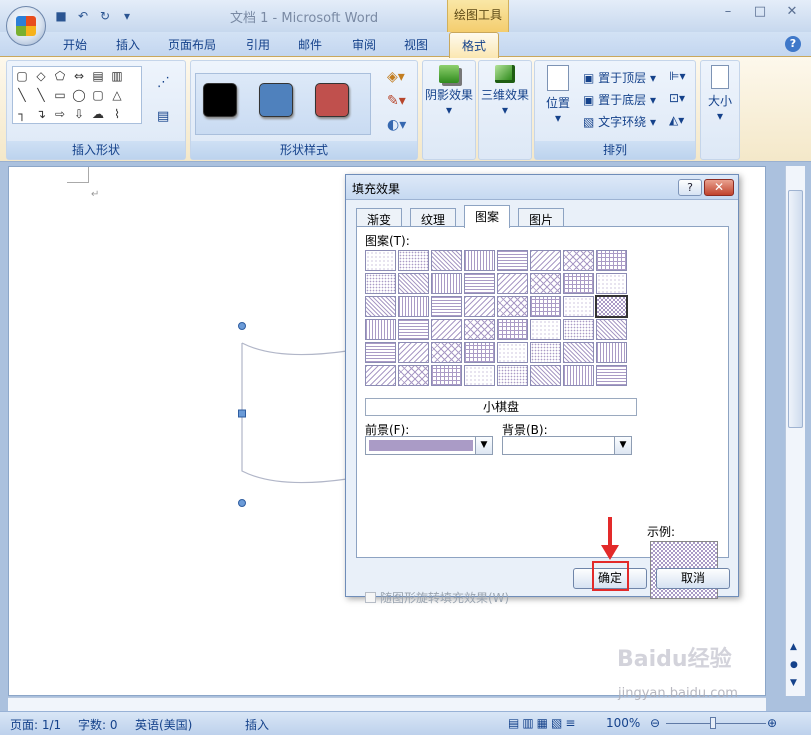 The image size is (811, 735). What do you see at coordinates (297, 416) in the screenshot?
I see `selected-shape` at bounding box center [297, 416].